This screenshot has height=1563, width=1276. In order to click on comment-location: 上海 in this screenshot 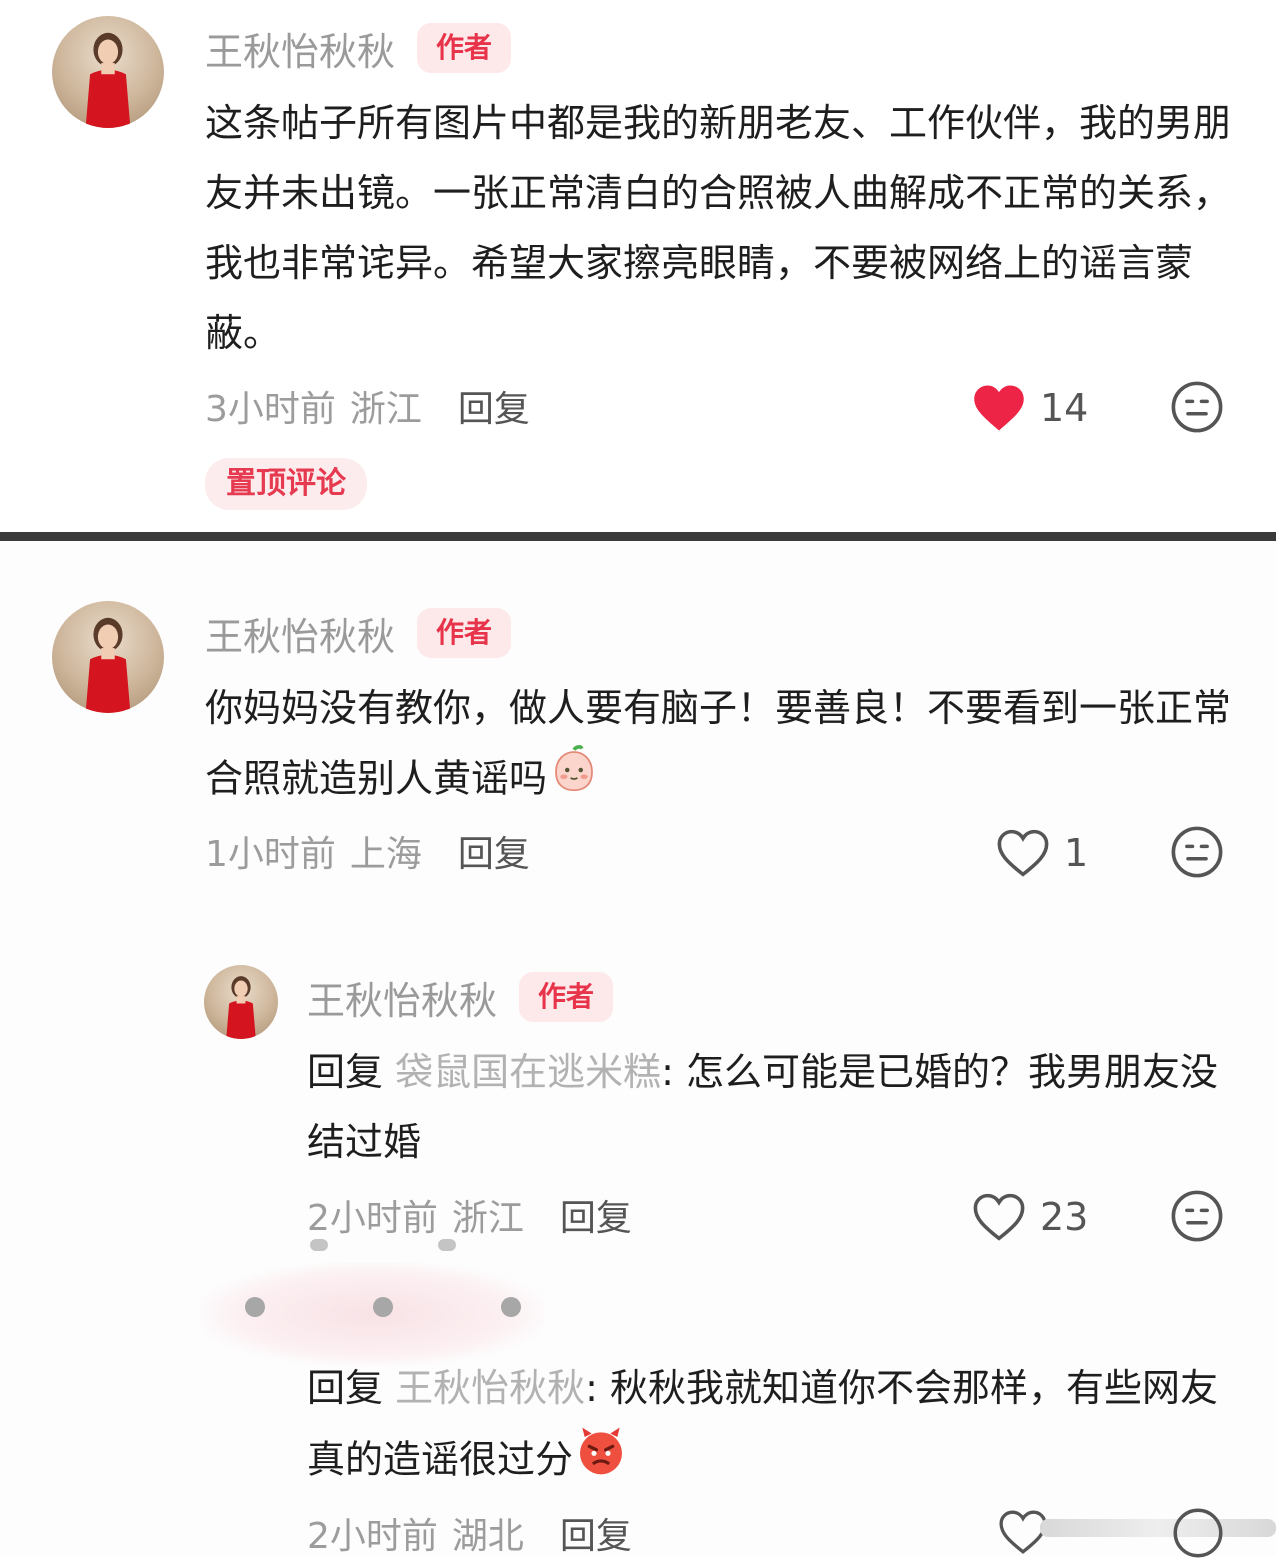, I will do `click(385, 854)`.